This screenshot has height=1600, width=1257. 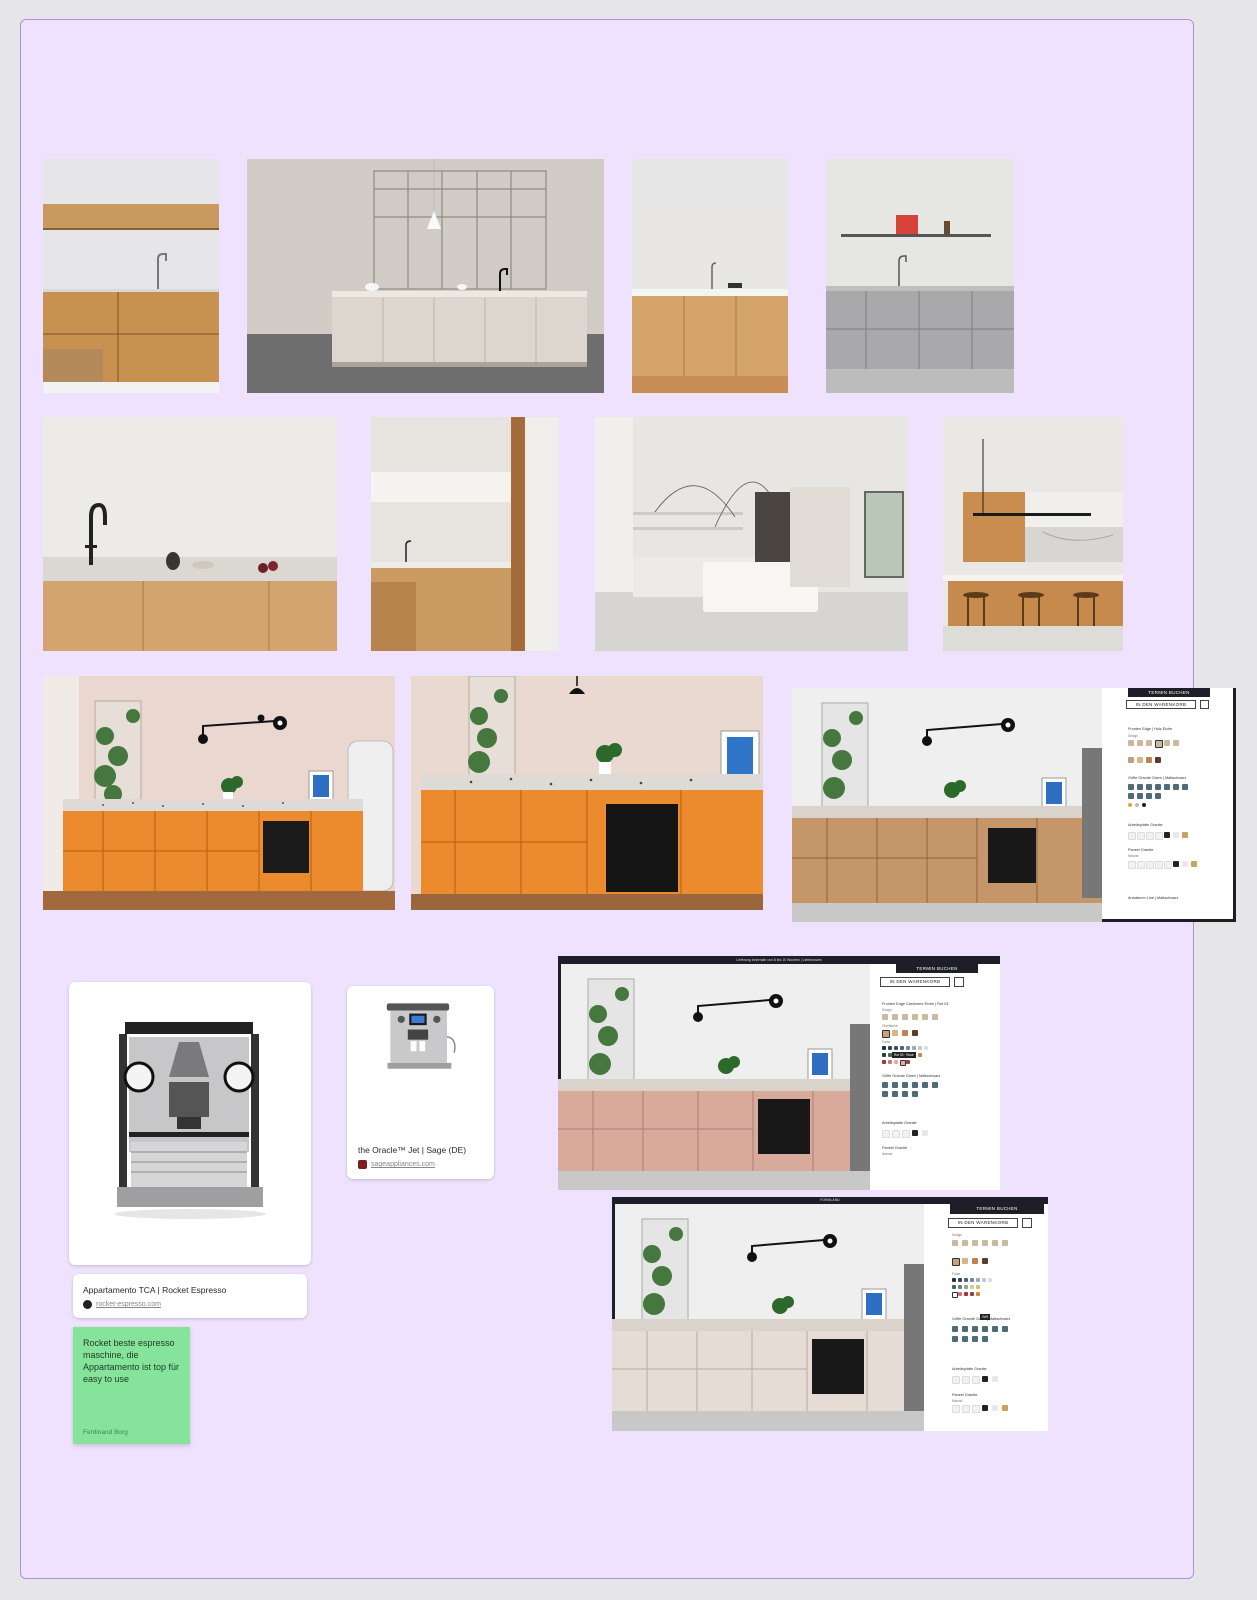 I want to click on kitchen-doorway-photo, so click(x=465, y=534).